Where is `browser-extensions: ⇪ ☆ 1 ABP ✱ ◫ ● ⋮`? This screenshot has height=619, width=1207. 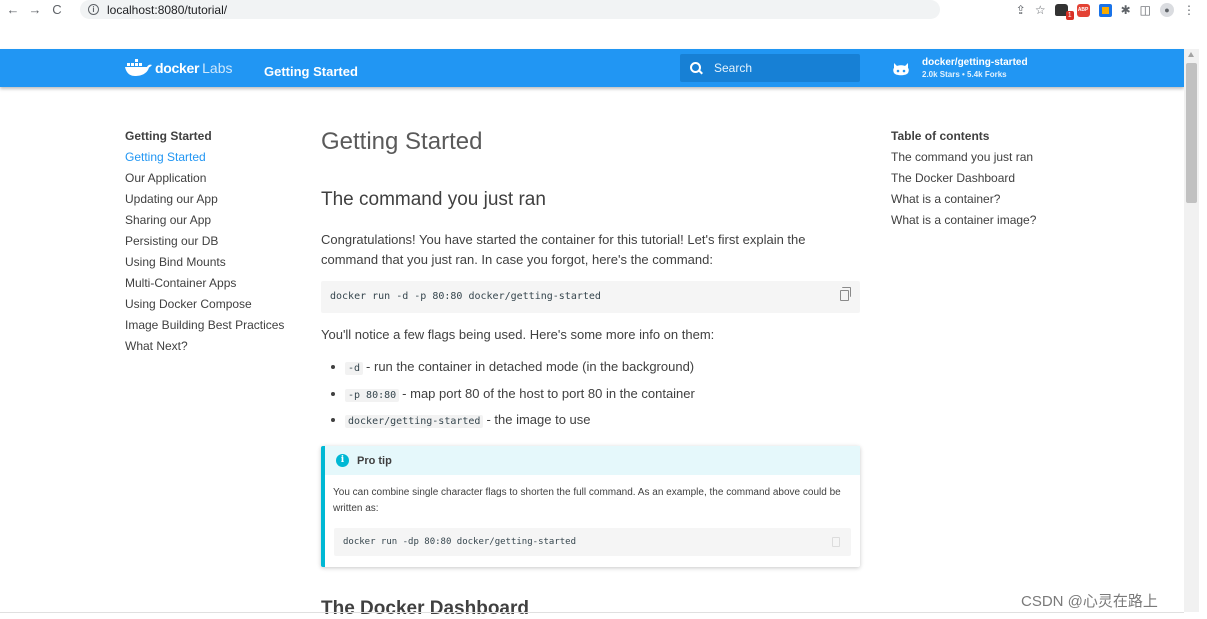 browser-extensions: ⇪ ☆ 1 ABP ✱ ◫ ● ⋮ is located at coordinates (1105, 10).